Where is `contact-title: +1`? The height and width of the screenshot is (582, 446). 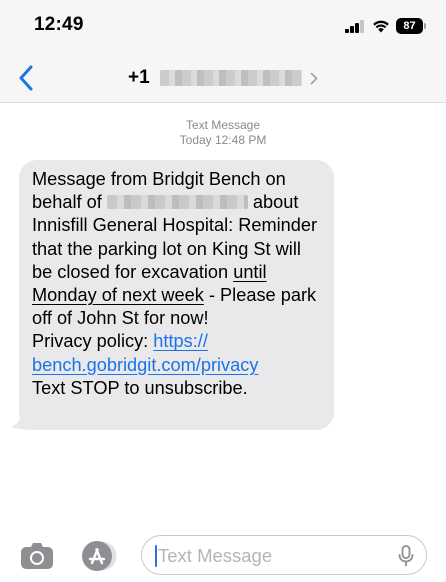
contact-title: +1 is located at coordinates (223, 78).